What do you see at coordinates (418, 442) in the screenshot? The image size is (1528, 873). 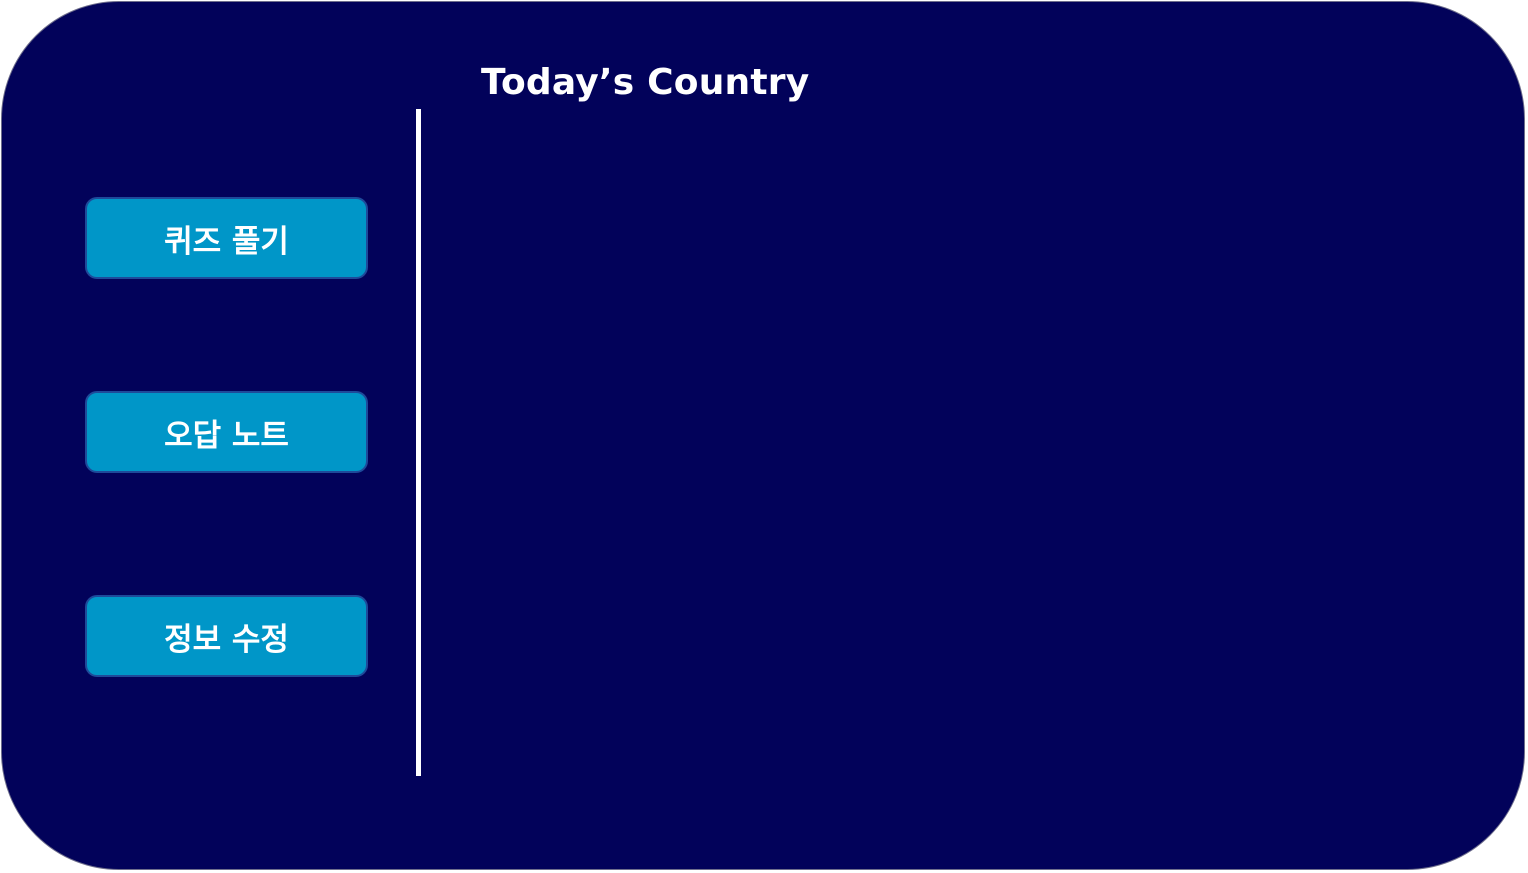 I see `vertical-divider` at bounding box center [418, 442].